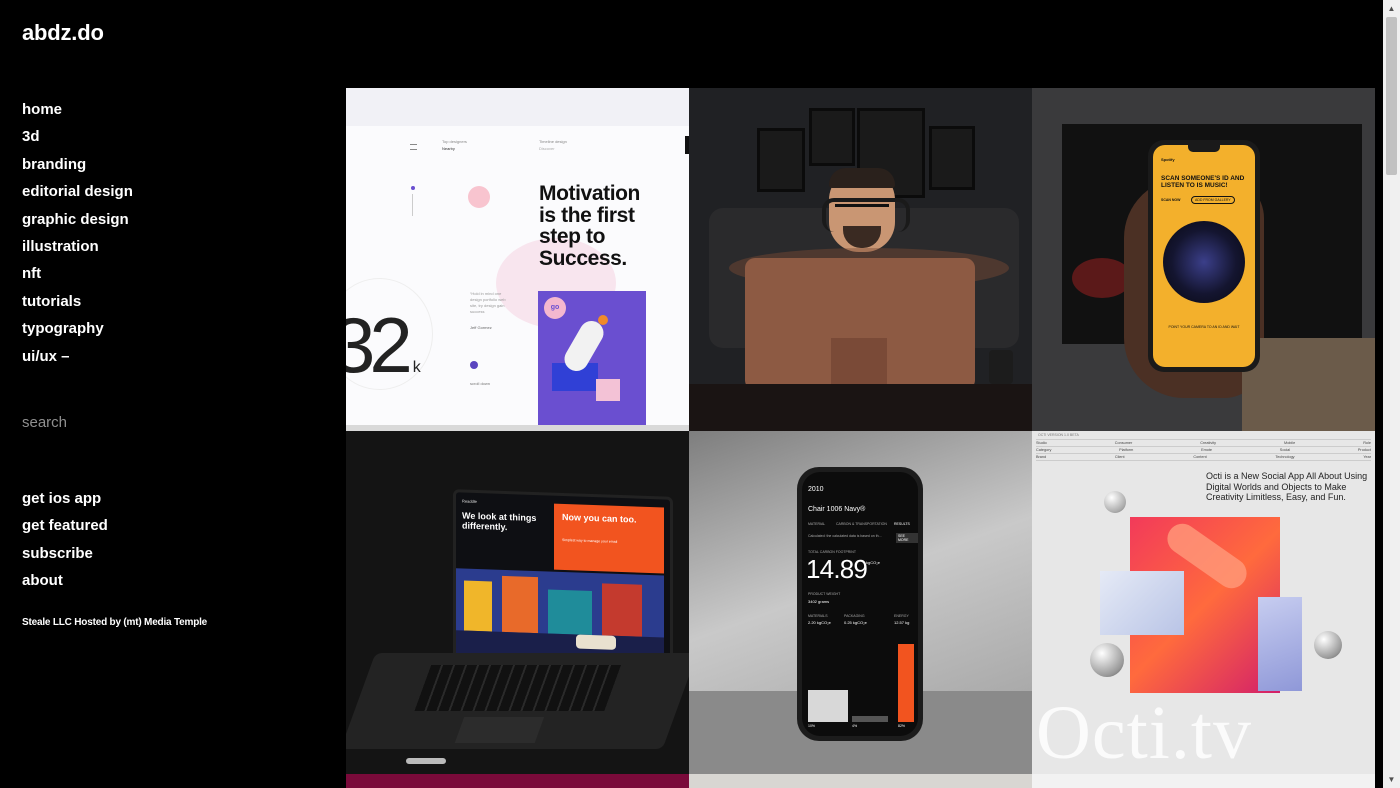 The width and height of the screenshot is (1400, 788). Describe the element at coordinates (1391, 779) in the screenshot. I see `scroll-down-arrow-icon: ▼` at that location.